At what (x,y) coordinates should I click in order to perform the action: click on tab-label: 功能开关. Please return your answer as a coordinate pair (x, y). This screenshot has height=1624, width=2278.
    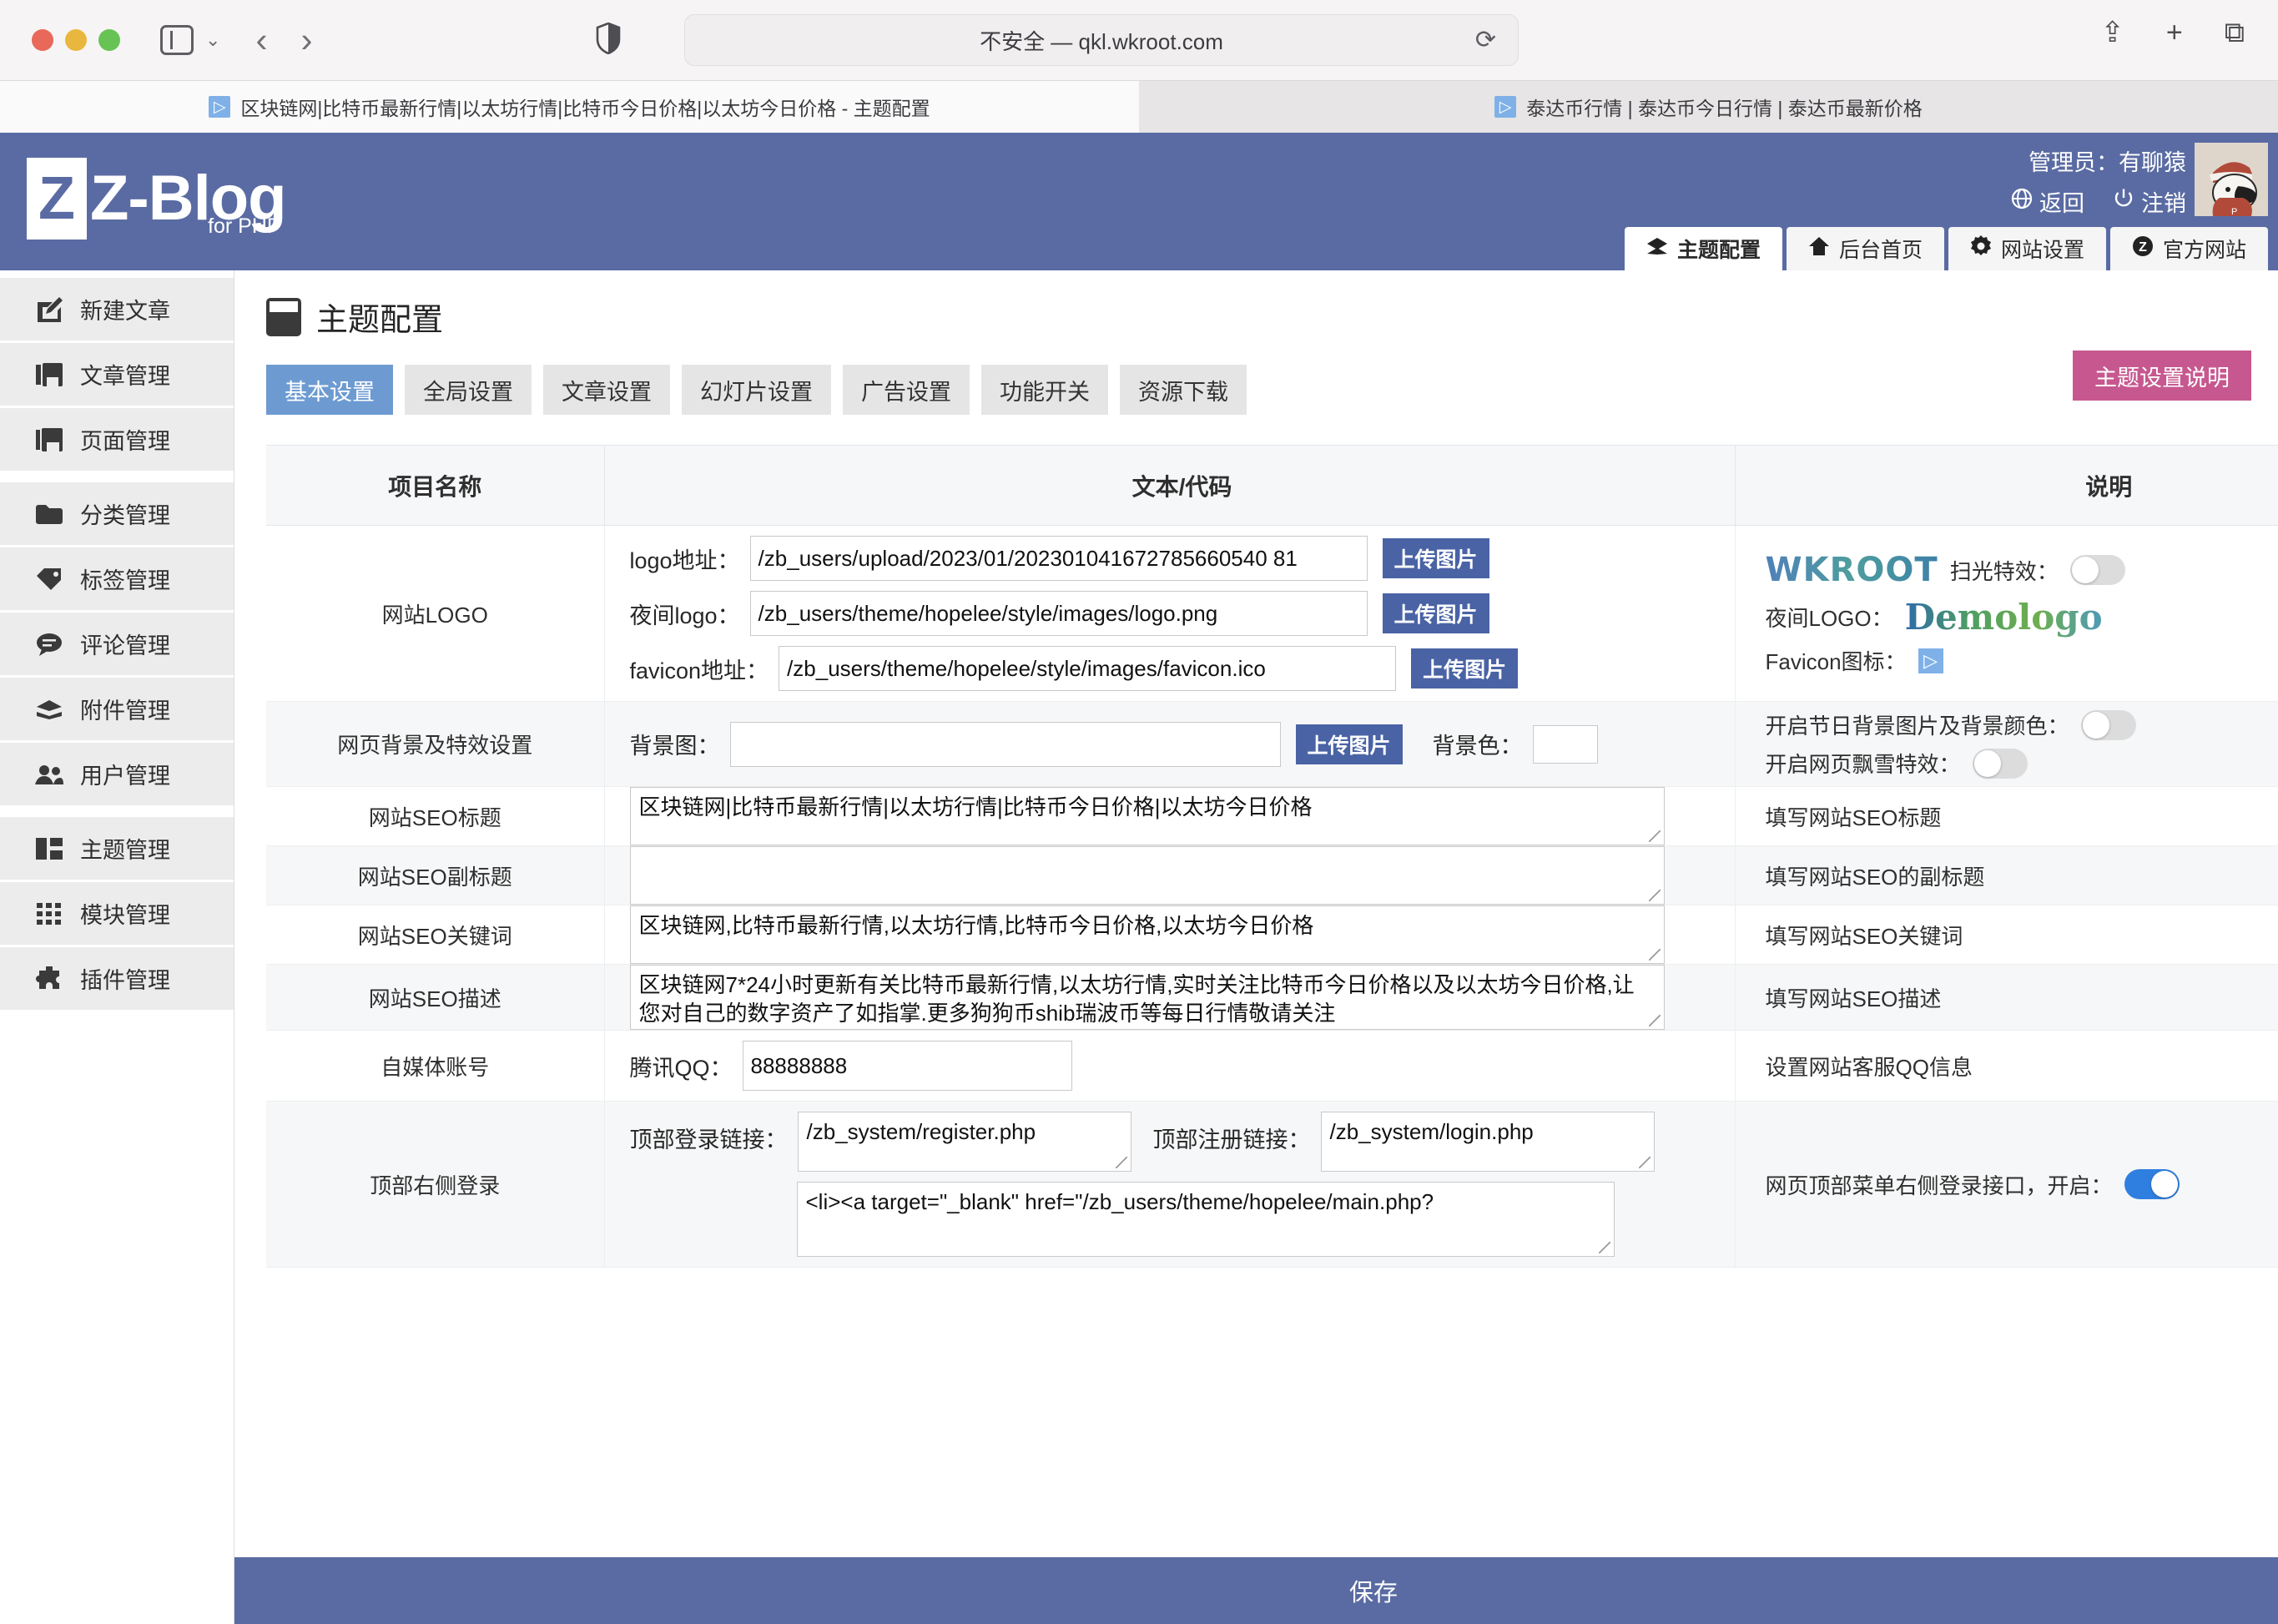
    Looking at the image, I should click on (1045, 392).